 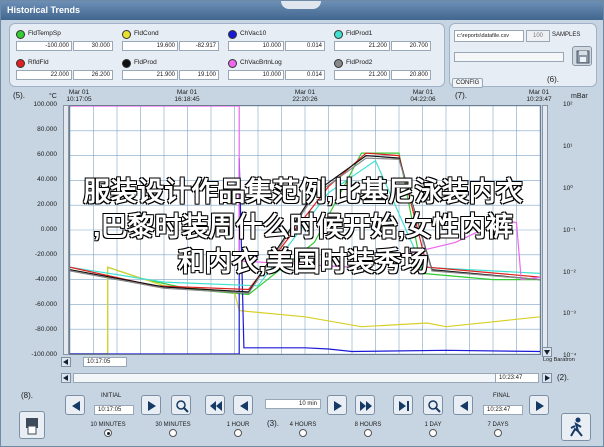 What do you see at coordinates (411, 46) in the screenshot?
I see `series-max-field: 20.700` at bounding box center [411, 46].